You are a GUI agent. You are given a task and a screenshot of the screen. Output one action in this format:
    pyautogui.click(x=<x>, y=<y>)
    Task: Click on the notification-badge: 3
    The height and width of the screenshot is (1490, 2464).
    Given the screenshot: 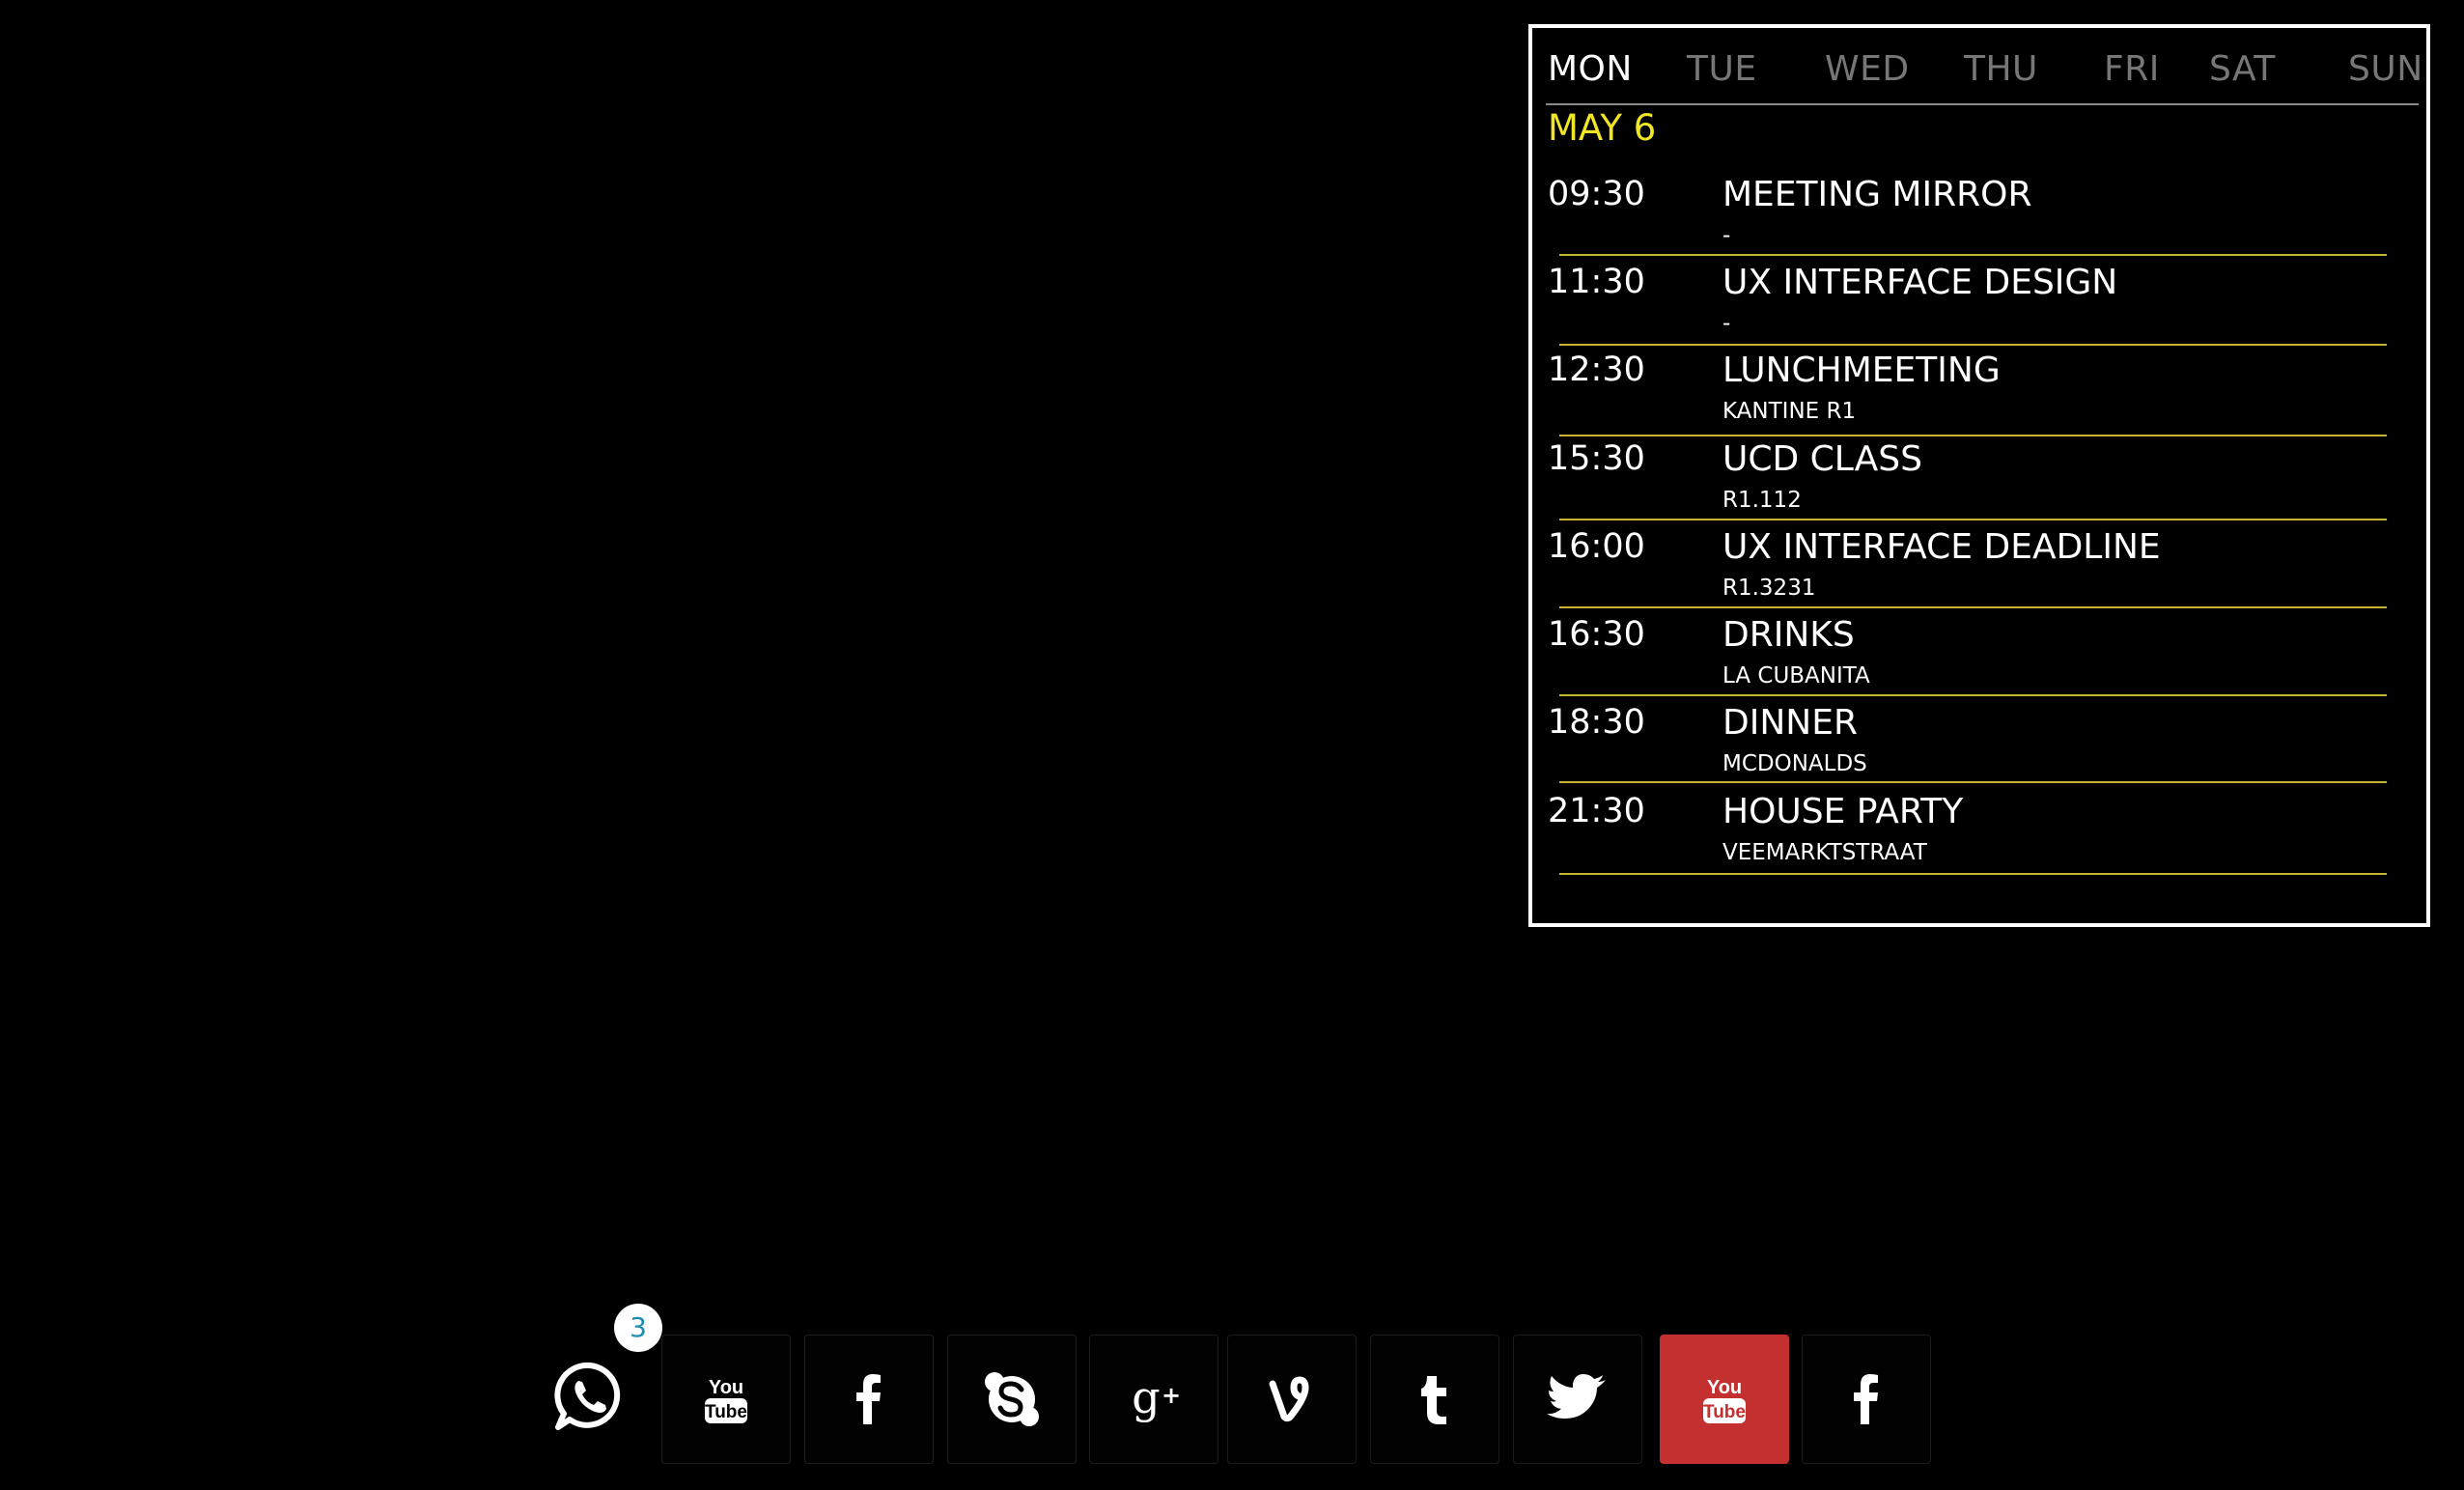 What is the action you would take?
    pyautogui.click(x=638, y=1328)
    